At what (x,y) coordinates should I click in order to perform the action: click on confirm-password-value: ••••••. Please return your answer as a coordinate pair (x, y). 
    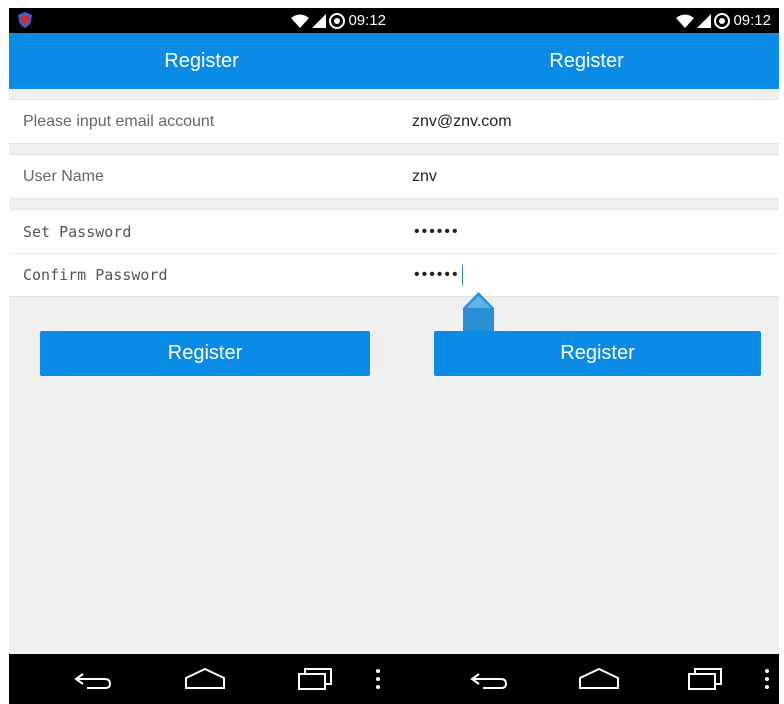
    Looking at the image, I should click on (437, 274).